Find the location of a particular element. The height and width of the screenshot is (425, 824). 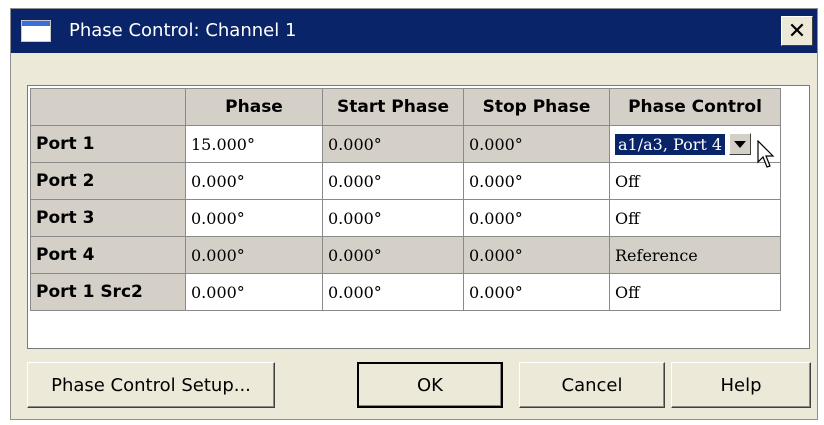

phase-control-cell: Reference is located at coordinates (695, 255).